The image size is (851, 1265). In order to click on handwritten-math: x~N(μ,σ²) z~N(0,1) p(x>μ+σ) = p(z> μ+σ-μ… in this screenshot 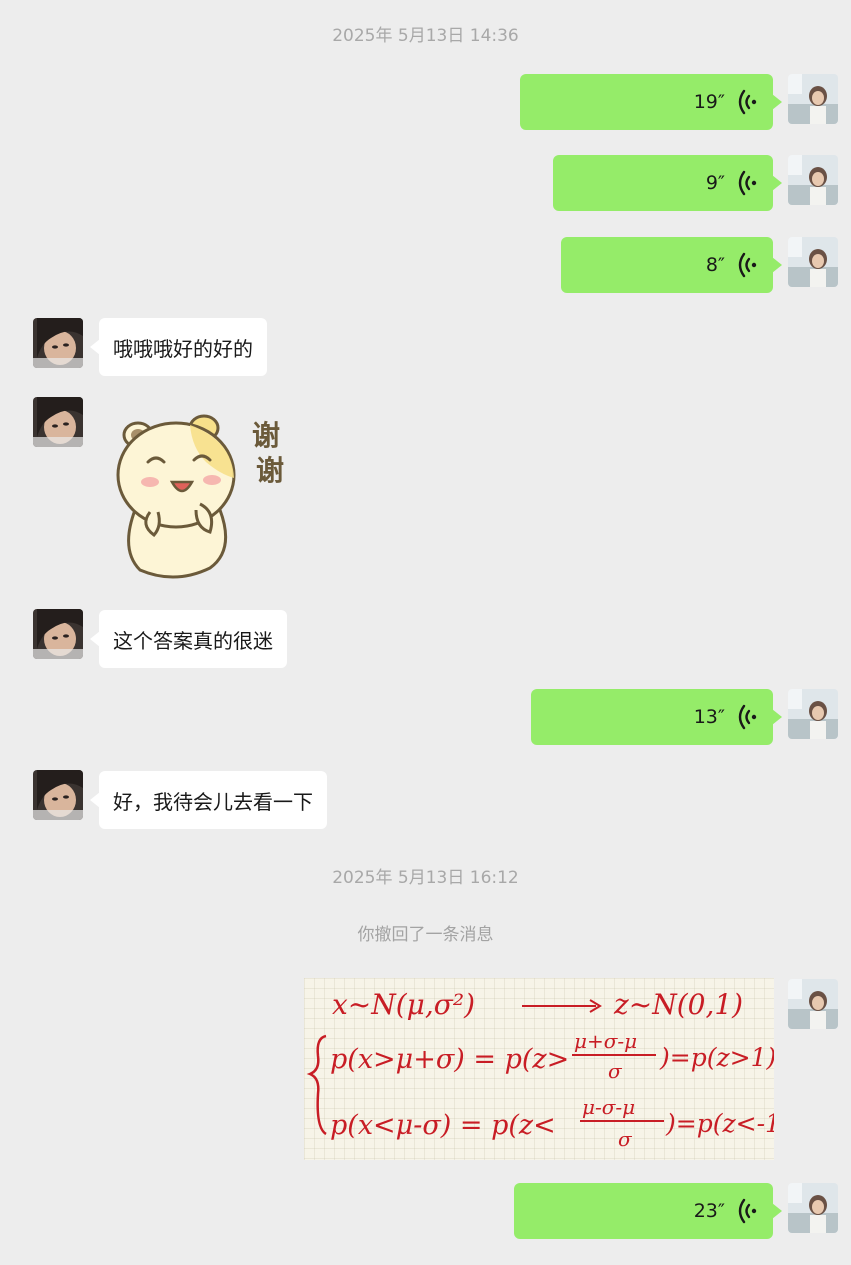, I will do `click(540, 1069)`.